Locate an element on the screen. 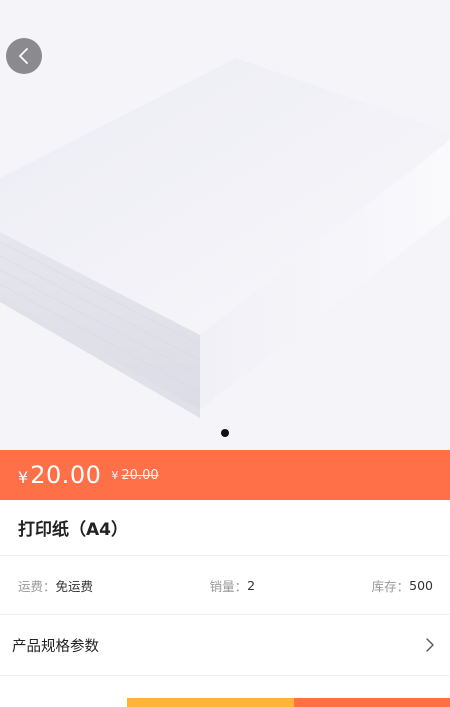  chevron-right-icon is located at coordinates (430, 645).